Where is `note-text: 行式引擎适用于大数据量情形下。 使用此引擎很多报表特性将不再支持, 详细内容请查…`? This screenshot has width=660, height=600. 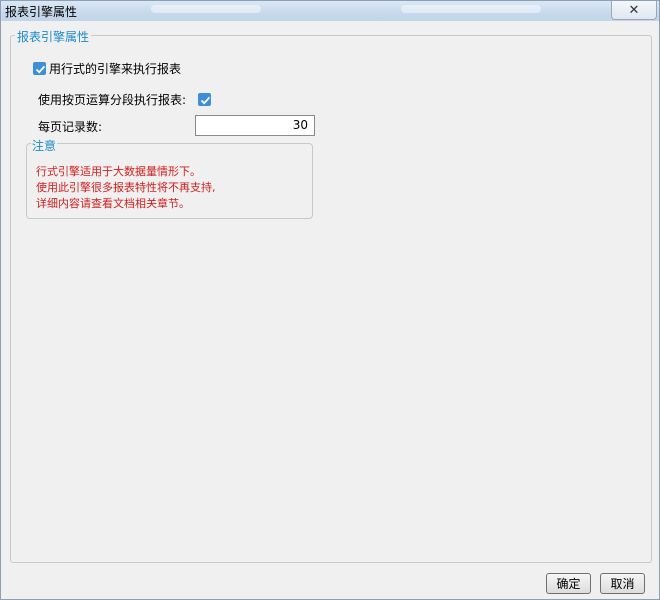
note-text: 行式引擎适用于大数据量情形下。 使用此引擎很多报表特性将不再支持, 详细内容请查… is located at coordinates (126, 188).